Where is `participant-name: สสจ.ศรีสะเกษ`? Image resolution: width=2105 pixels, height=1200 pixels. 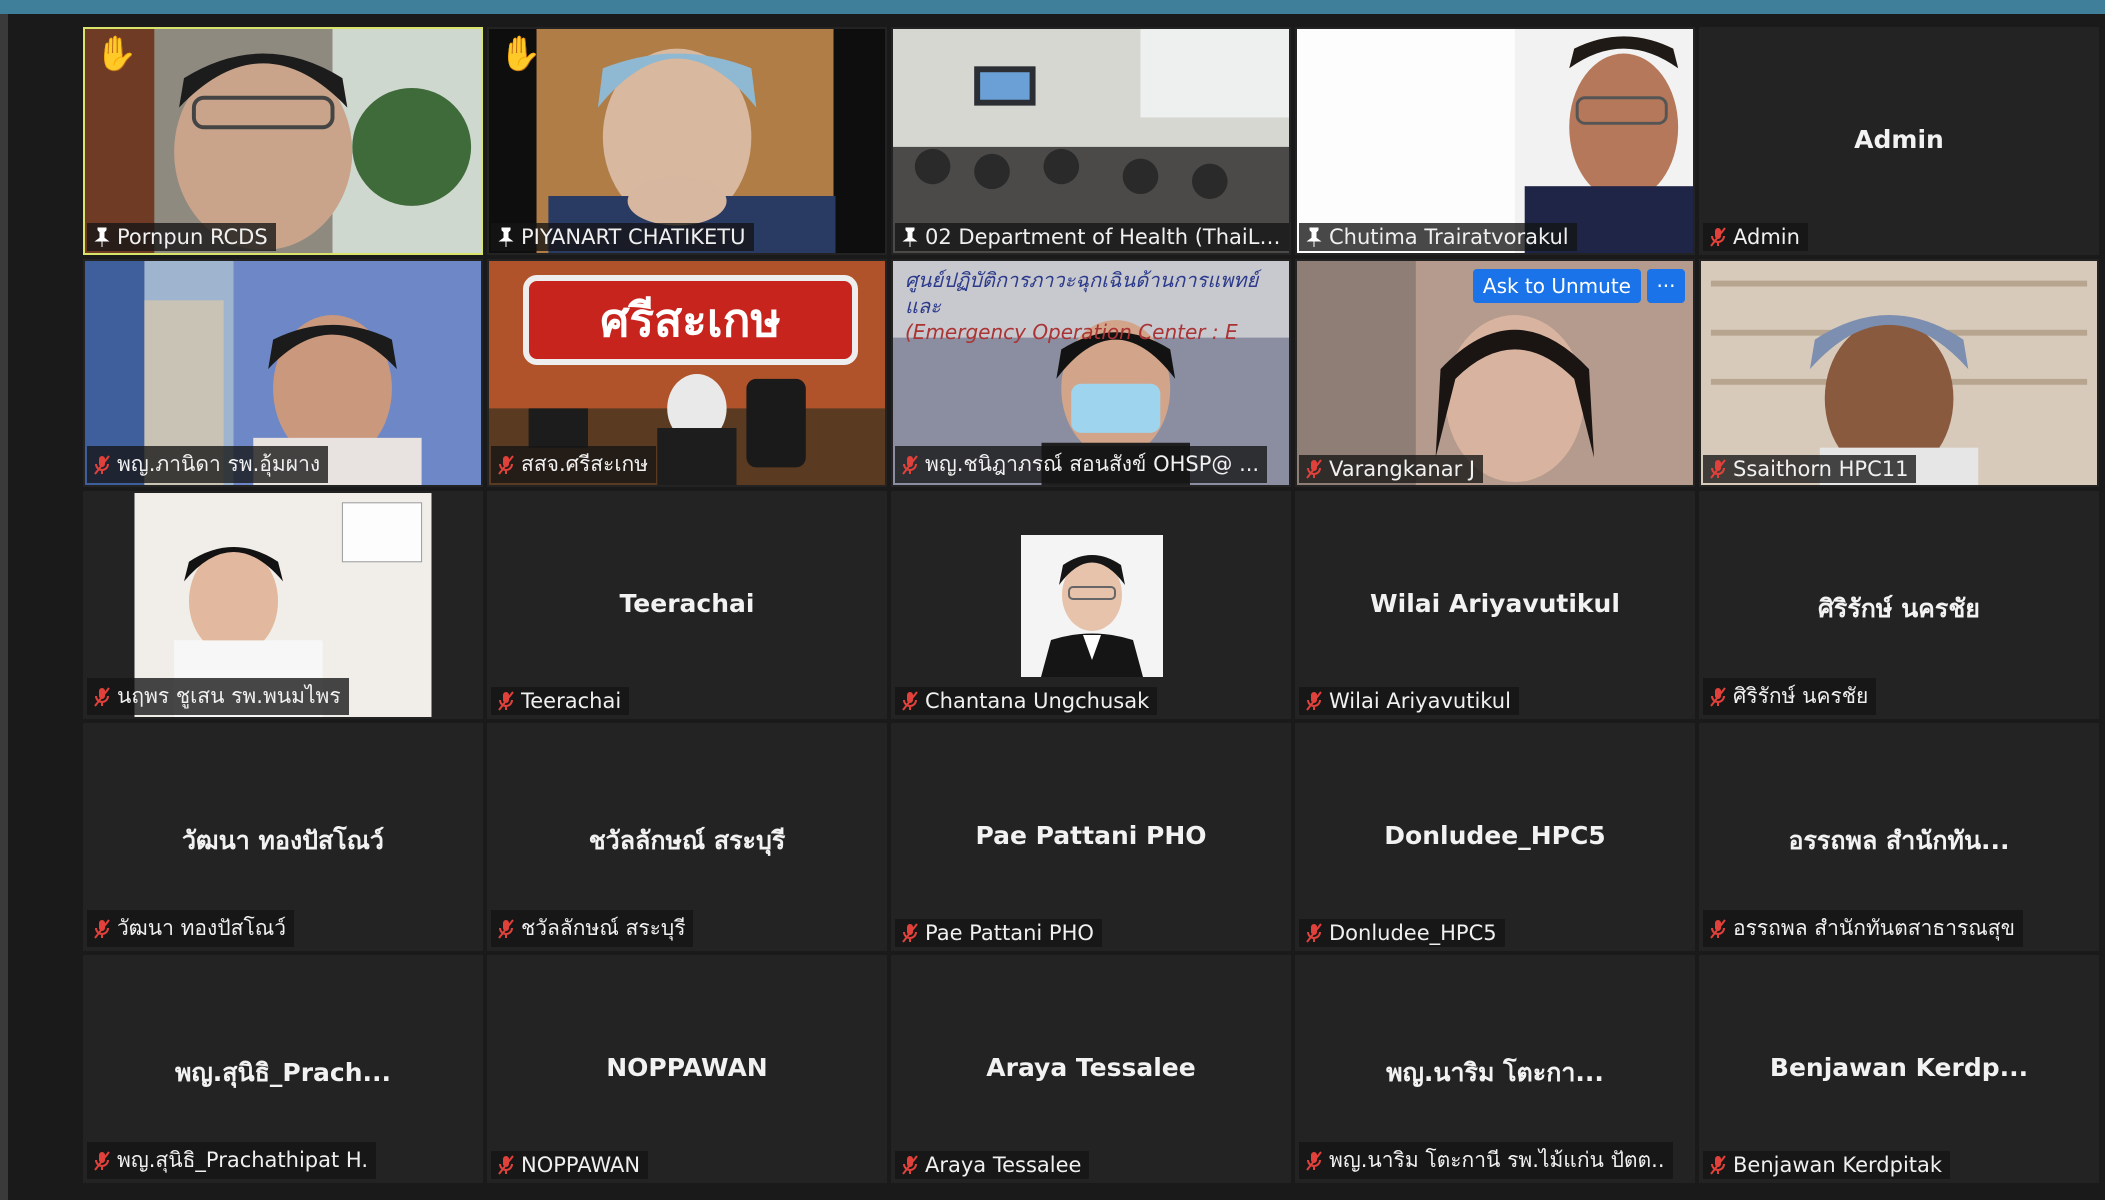 participant-name: สสจ.ศรีสะเกษ is located at coordinates (585, 464).